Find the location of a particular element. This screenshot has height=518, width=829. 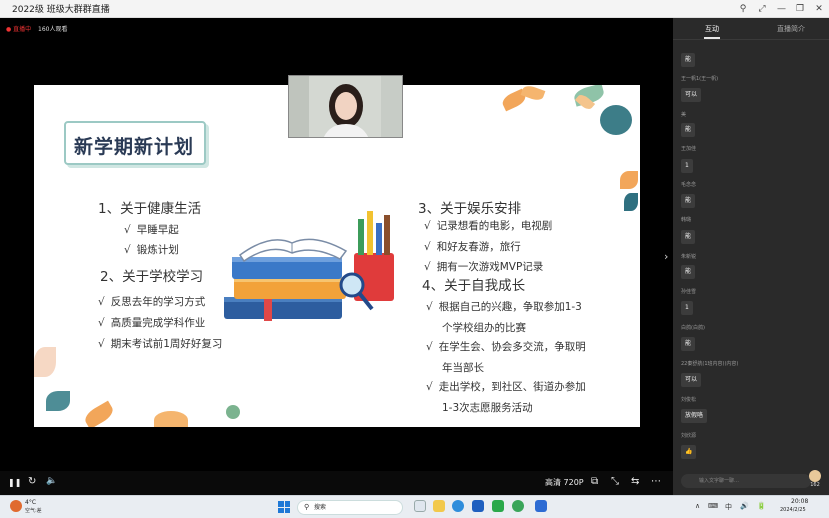

title-bar: 2022级 班级大群群直播 ⚲ ⤢ — ❐ ✕ is located at coordinates (414, 9).